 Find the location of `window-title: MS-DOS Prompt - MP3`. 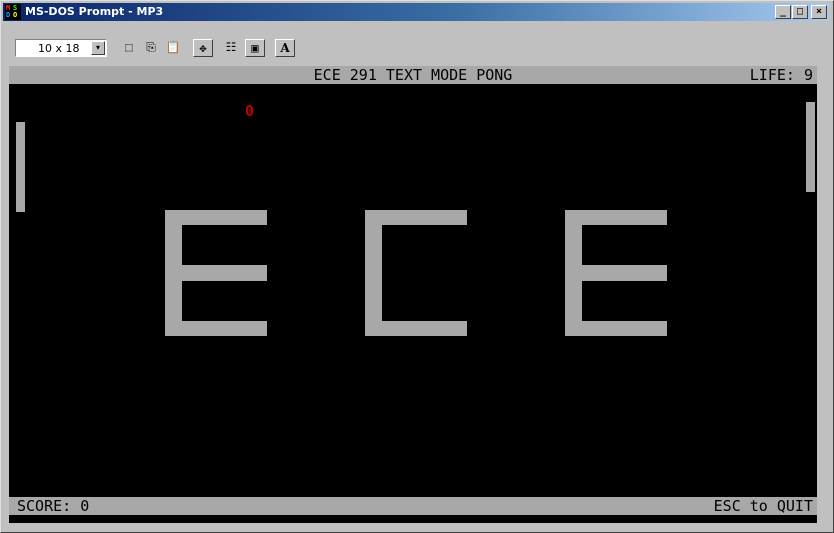

window-title: MS-DOS Prompt - MP3 is located at coordinates (94, 11).